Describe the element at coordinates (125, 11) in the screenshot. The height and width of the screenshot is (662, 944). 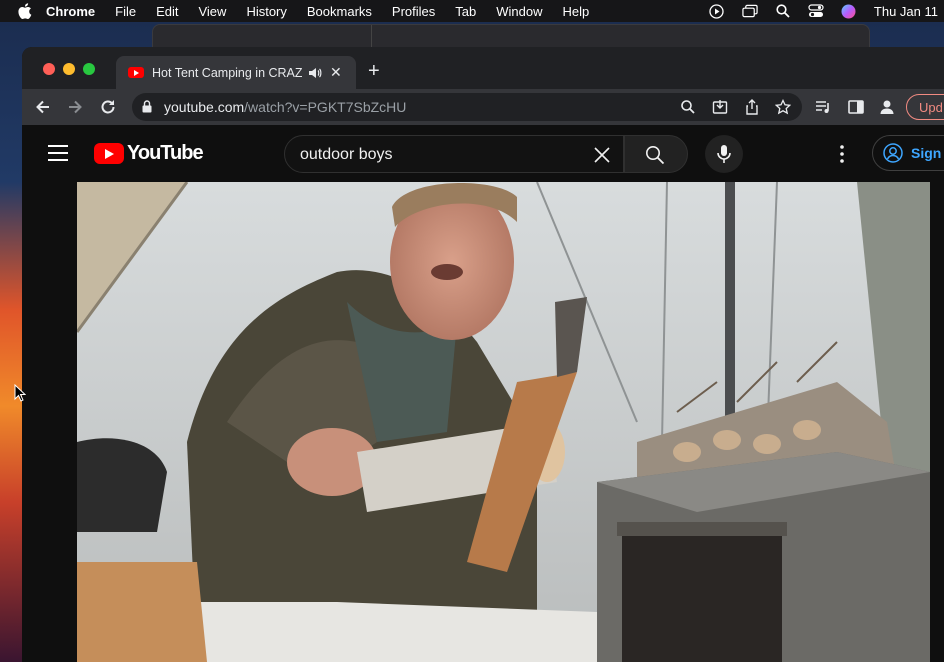
I see `menu-file: File` at that location.